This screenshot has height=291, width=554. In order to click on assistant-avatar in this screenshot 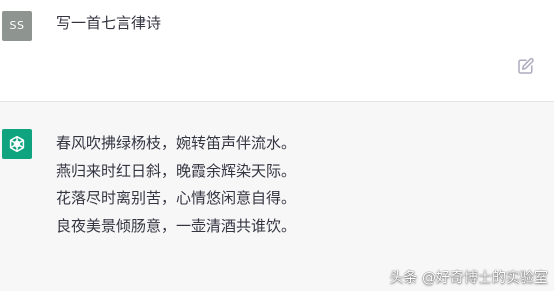, I will do `click(17, 144)`.